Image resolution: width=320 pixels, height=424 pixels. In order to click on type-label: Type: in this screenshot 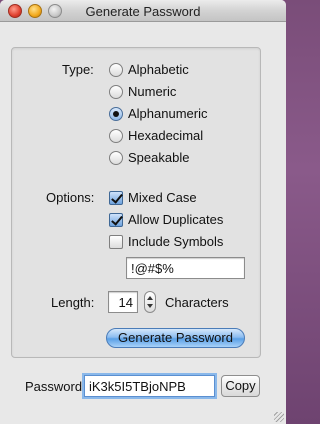, I will do `click(78, 69)`.